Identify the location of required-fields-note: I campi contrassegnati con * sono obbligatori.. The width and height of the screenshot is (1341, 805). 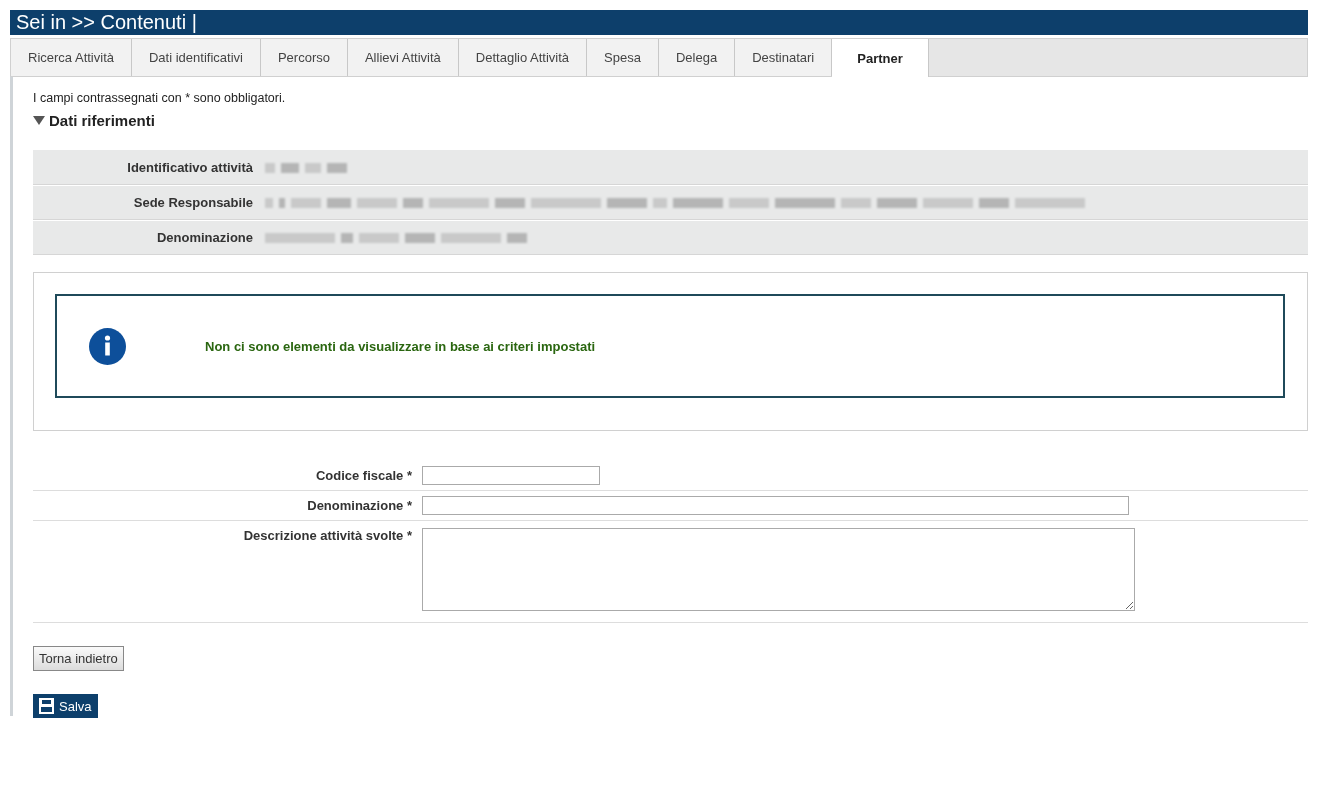
(160, 98).